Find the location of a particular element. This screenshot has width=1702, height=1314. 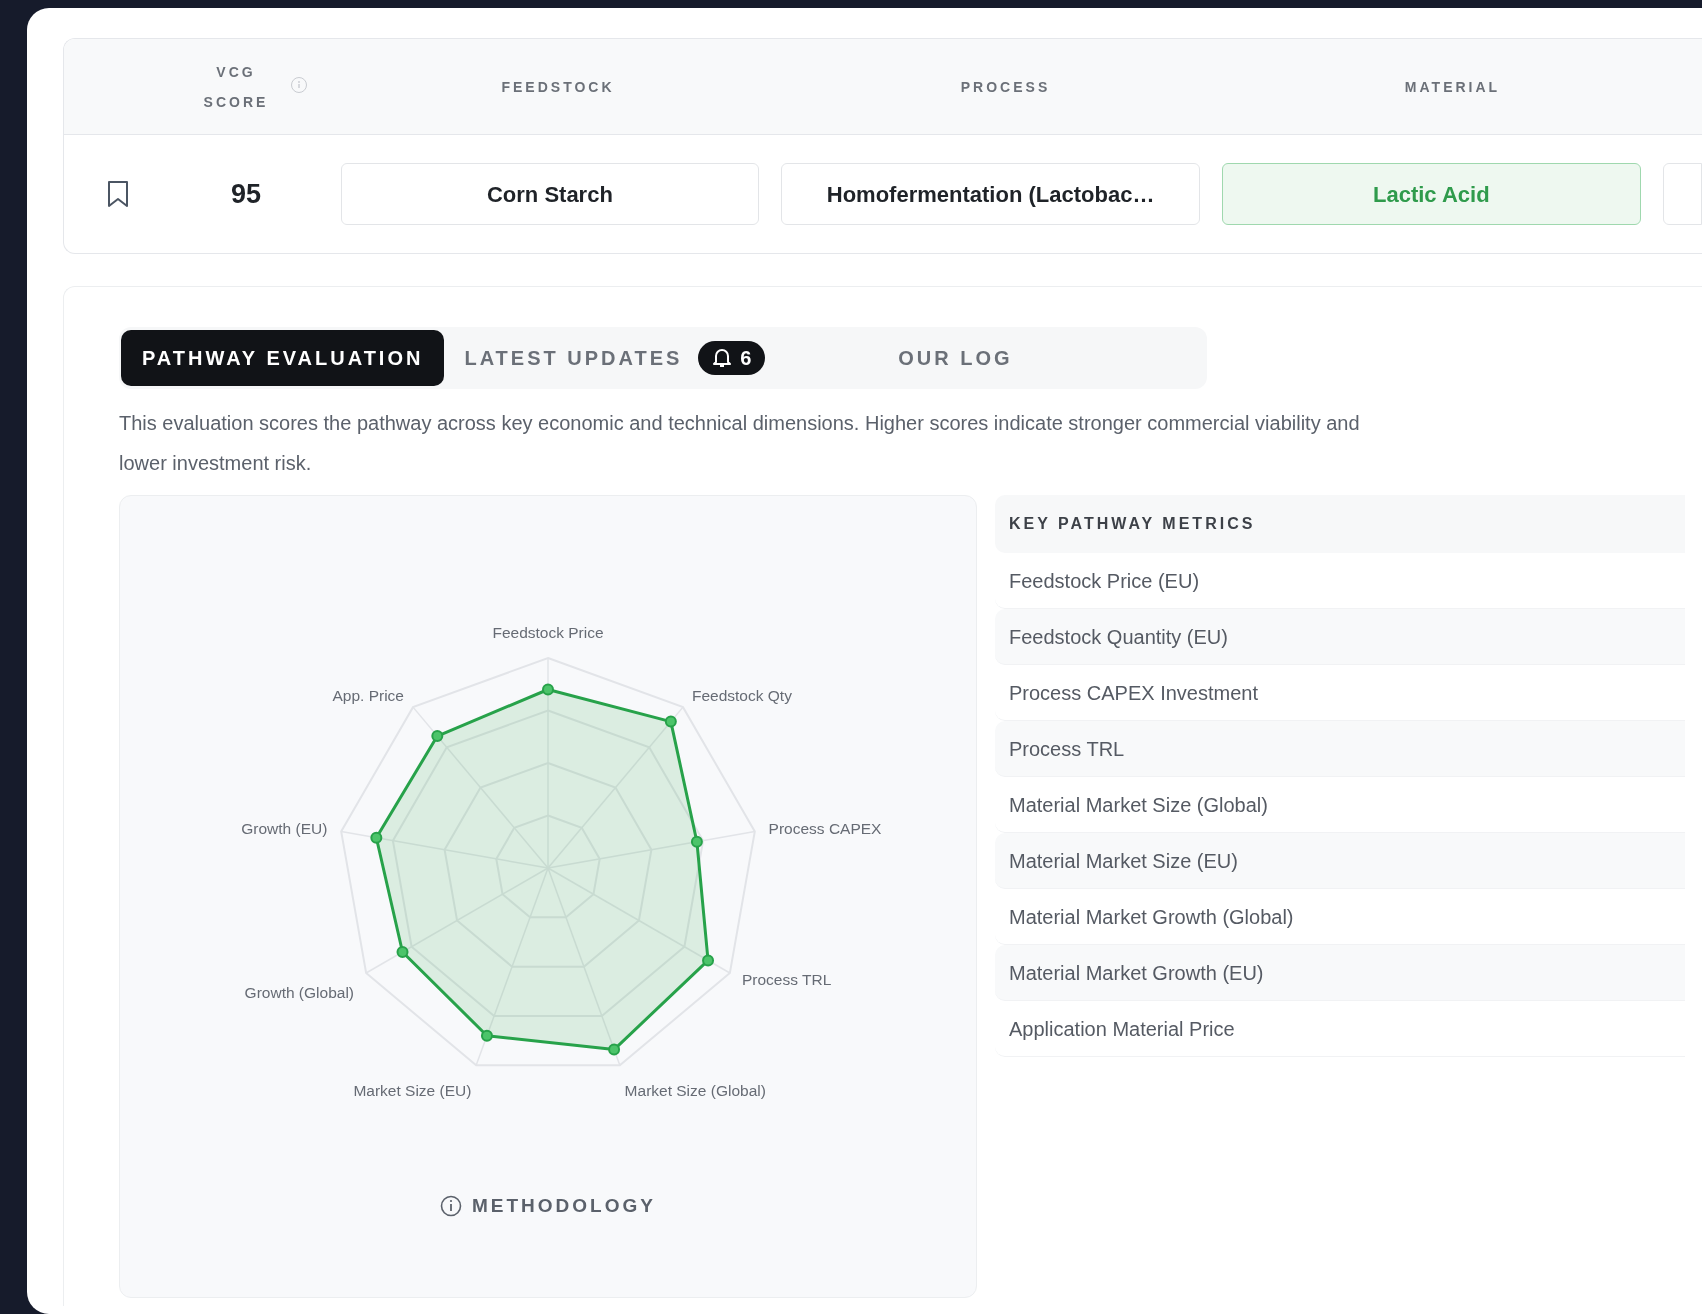

tab: LATEST UPDATES 6 is located at coordinates (615, 358).